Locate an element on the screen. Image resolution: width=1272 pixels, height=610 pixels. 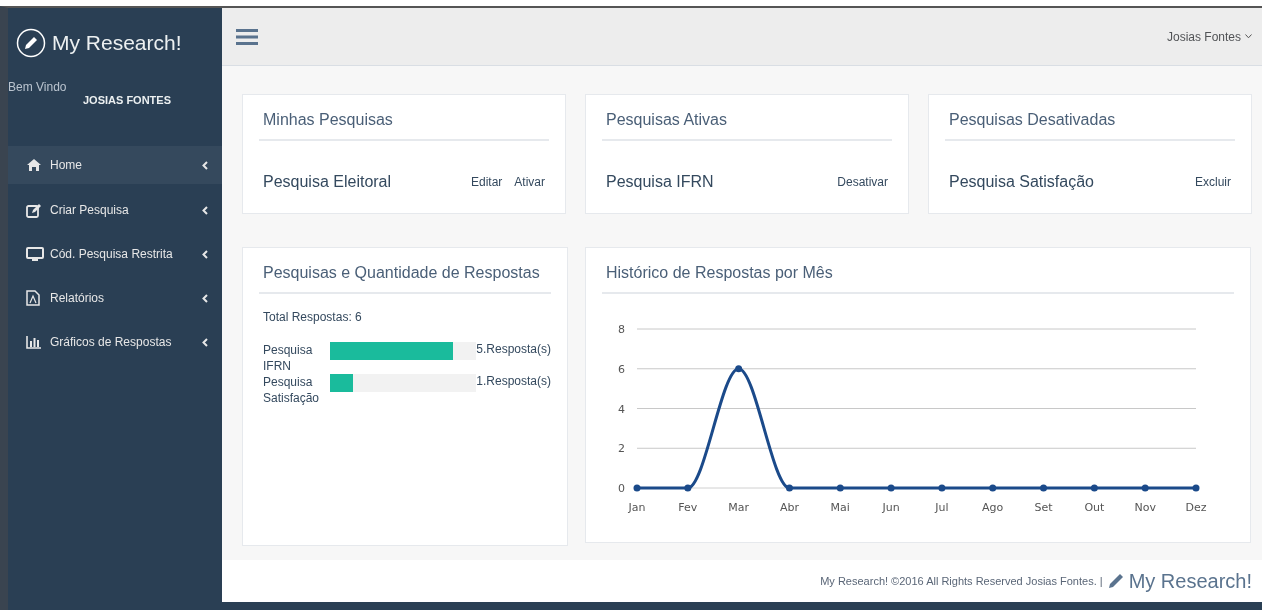
action-link: Ativar is located at coordinates (529, 182).